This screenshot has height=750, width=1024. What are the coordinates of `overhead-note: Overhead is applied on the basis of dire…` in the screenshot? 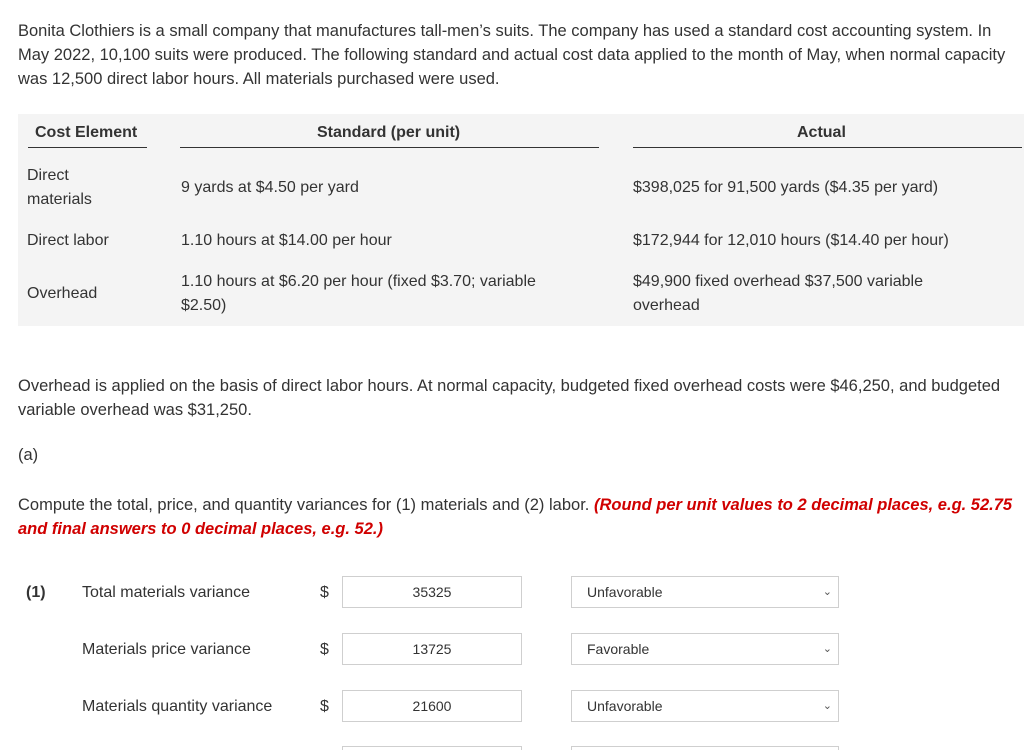 It's located at (509, 398).